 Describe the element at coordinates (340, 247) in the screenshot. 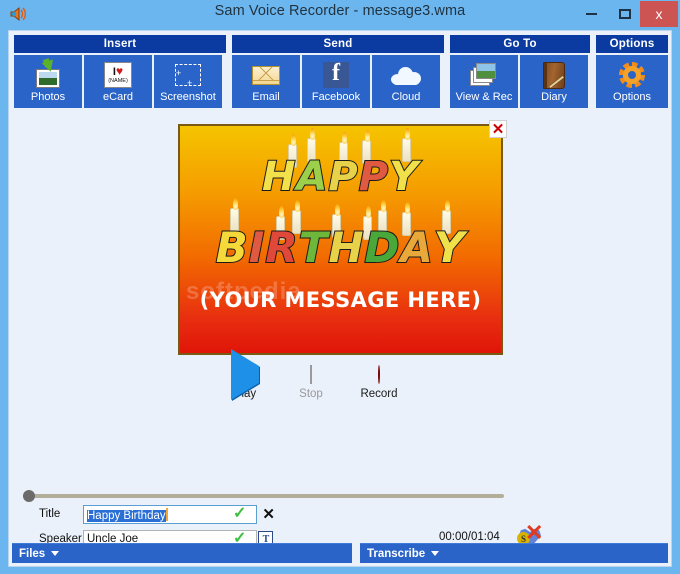

I see `card-line-2: BIRTHDAY` at that location.